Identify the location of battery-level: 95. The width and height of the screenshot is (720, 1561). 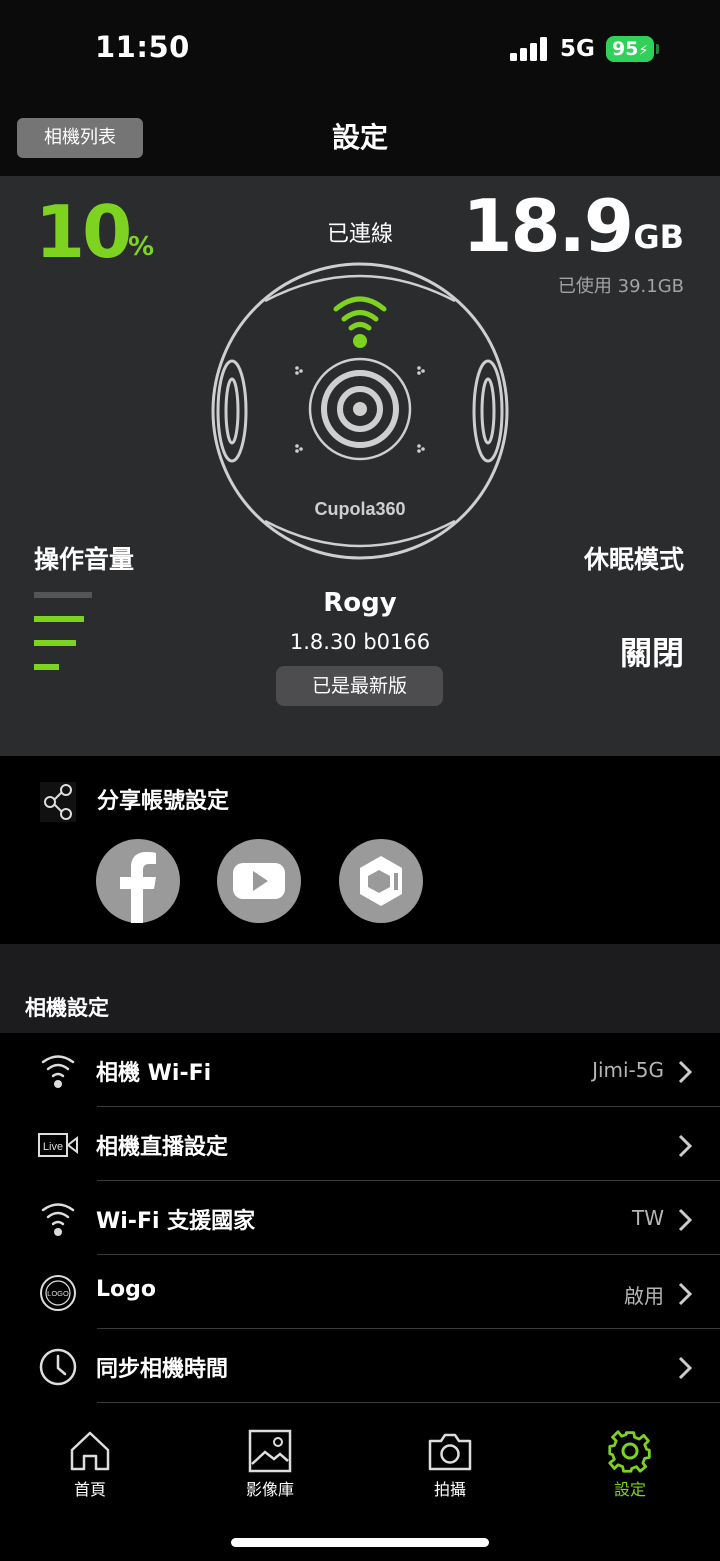
(625, 49).